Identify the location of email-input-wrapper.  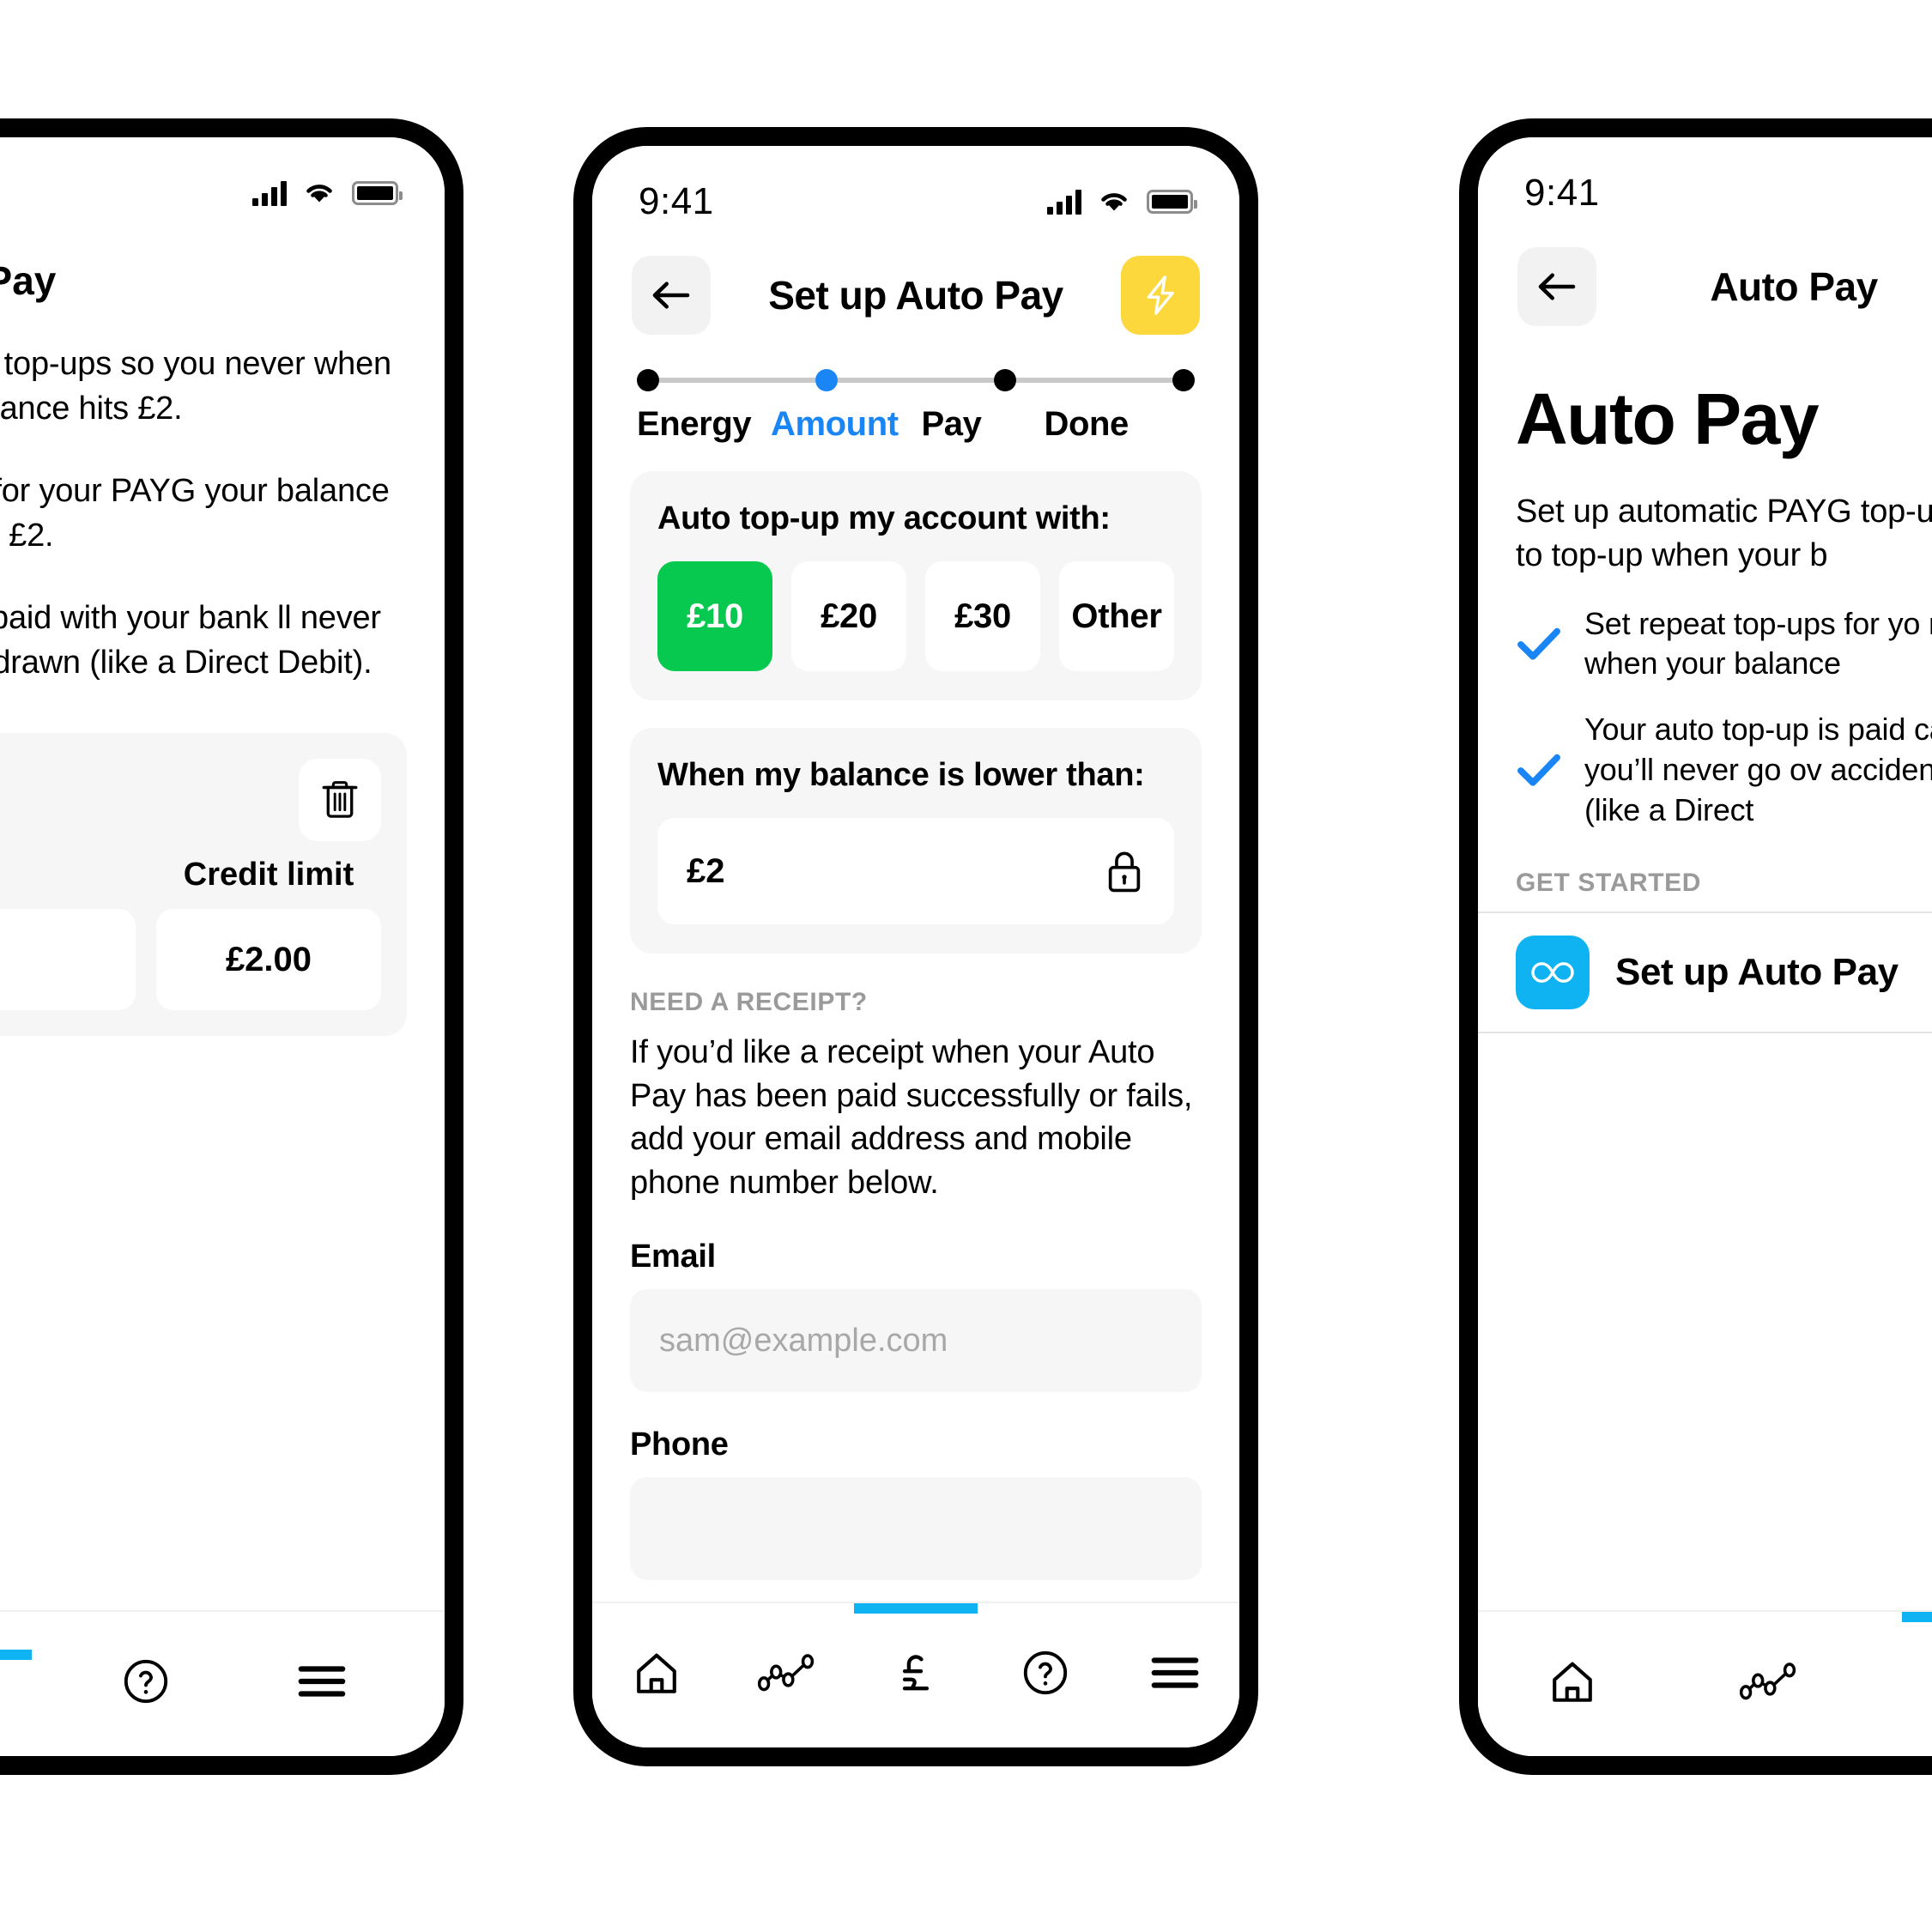
(916, 1341).